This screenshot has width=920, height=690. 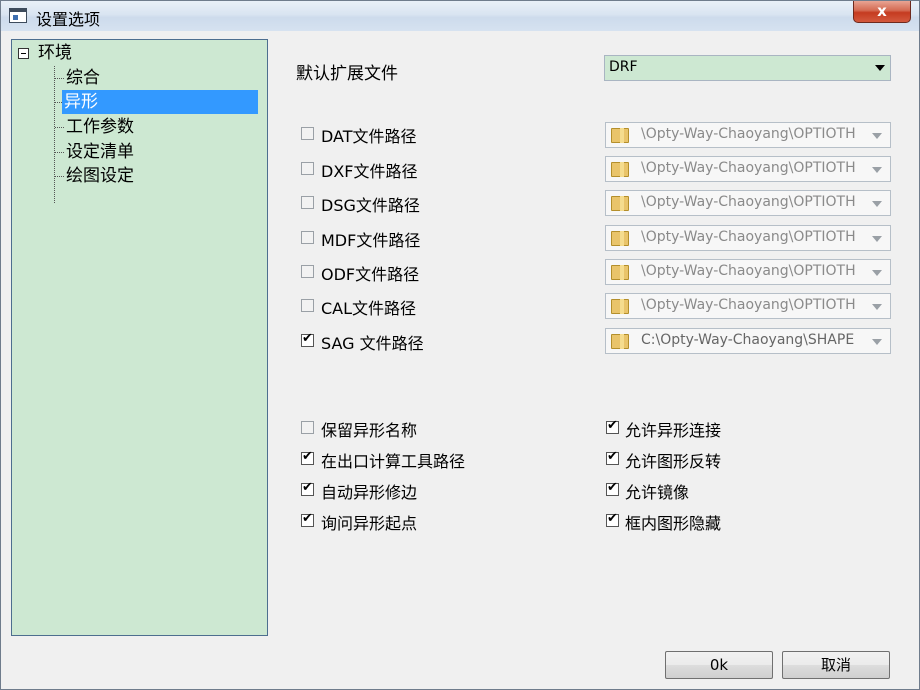 I want to click on mdf-path-label: MDF文件路径, so click(x=371, y=240).